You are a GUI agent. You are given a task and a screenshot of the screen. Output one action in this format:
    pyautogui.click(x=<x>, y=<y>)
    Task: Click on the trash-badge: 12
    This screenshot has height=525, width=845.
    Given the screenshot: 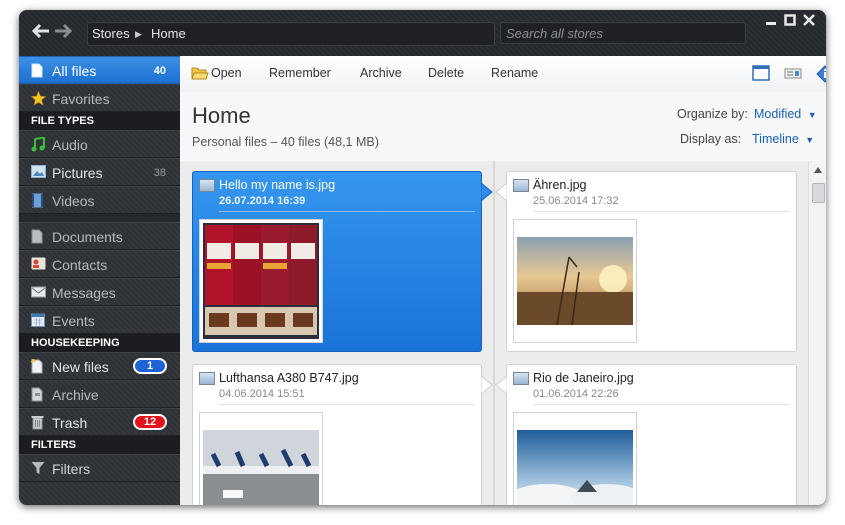 What is the action you would take?
    pyautogui.click(x=150, y=422)
    